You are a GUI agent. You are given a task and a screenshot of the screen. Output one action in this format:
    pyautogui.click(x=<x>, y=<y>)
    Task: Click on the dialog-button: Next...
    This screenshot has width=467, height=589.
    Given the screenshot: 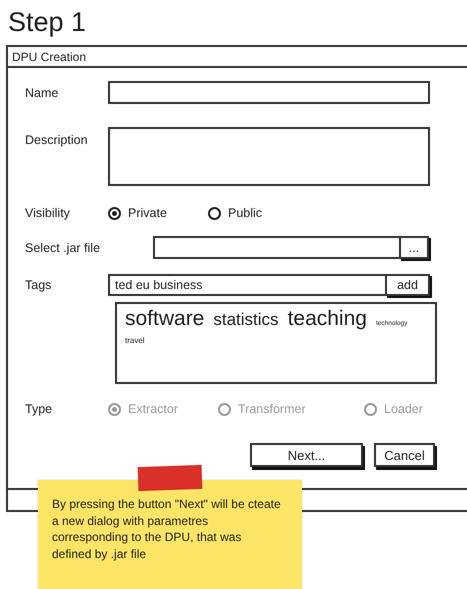 What is the action you would take?
    pyautogui.click(x=306, y=455)
    